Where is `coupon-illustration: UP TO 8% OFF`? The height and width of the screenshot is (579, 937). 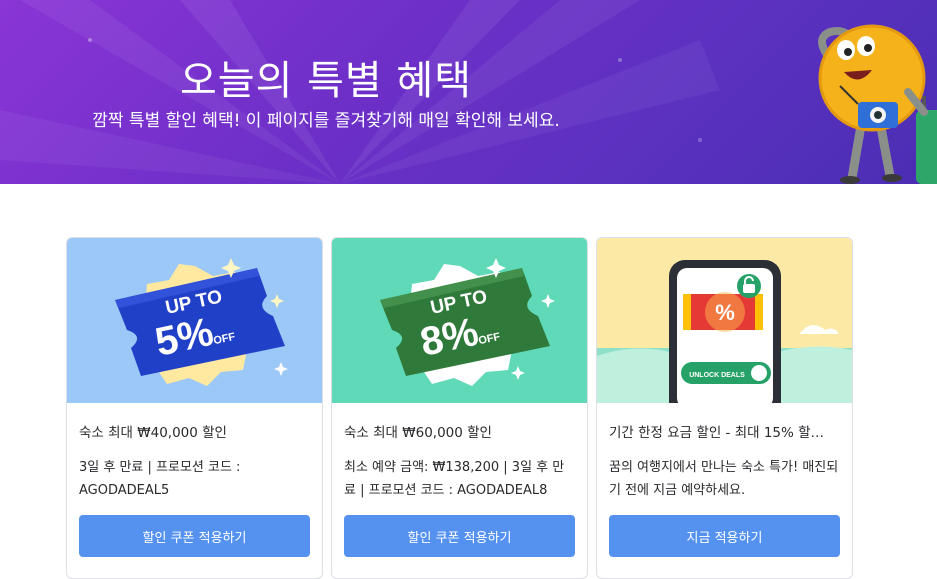
coupon-illustration: UP TO 8% OFF is located at coordinates (459, 320).